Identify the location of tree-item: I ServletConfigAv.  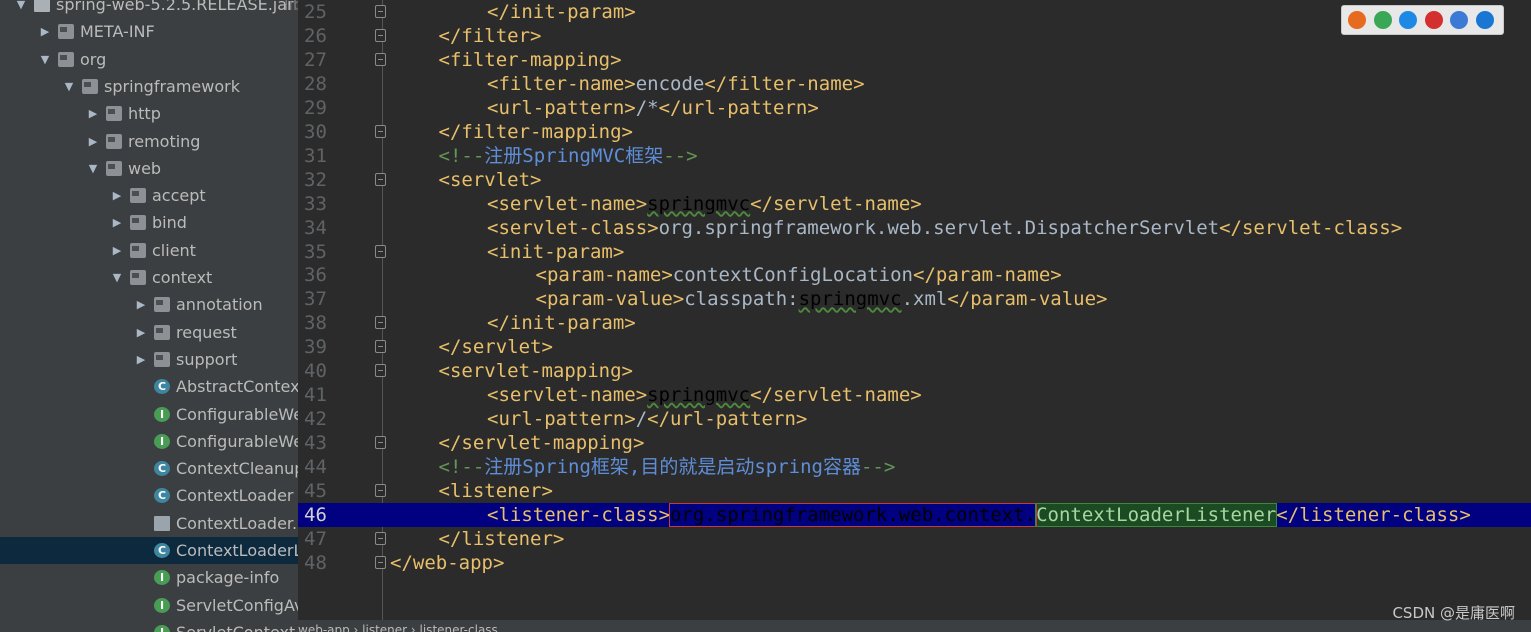
(149, 605).